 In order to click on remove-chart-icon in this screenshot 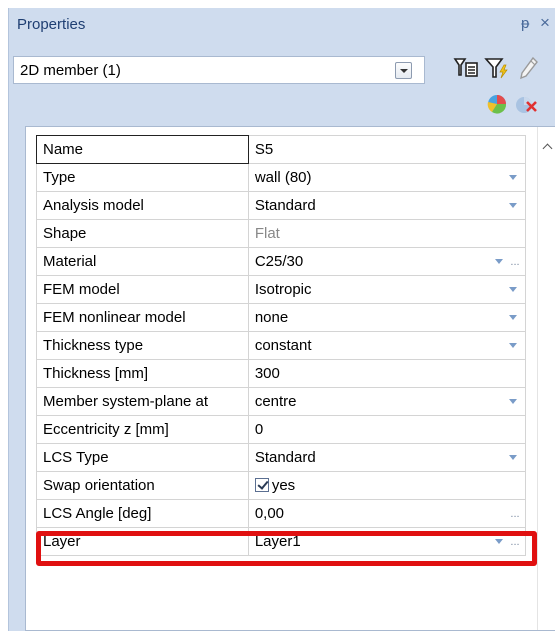, I will do `click(526, 104)`.